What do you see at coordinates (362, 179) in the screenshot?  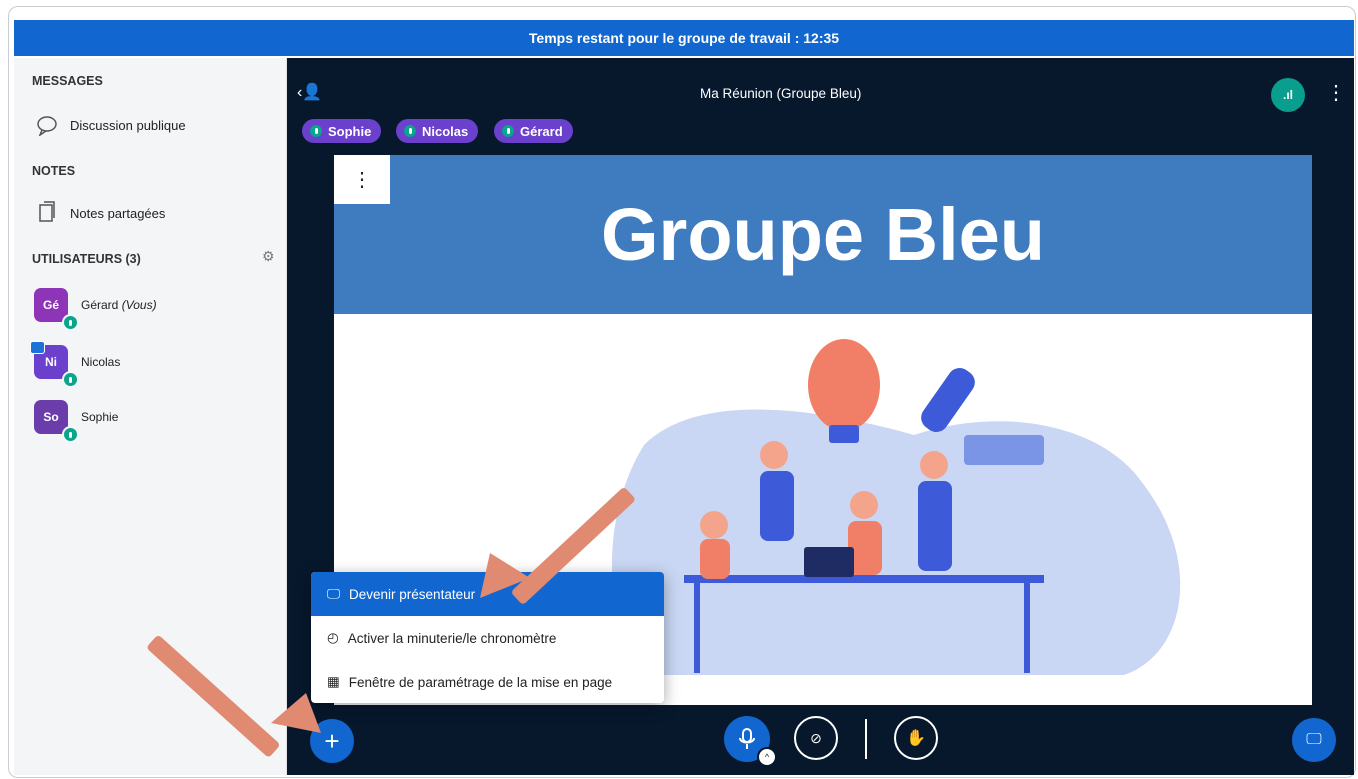 I see `slide-options-icon: ⋮` at bounding box center [362, 179].